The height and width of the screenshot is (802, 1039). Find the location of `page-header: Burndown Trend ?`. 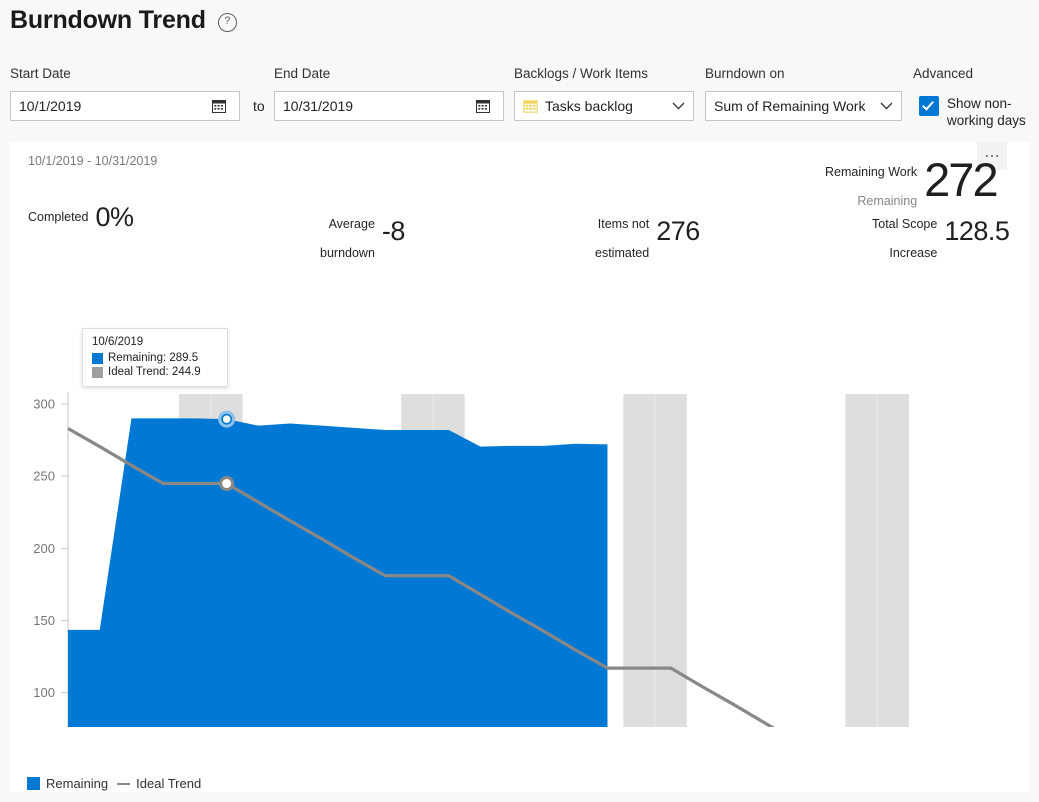

page-header: Burndown Trend ? is located at coordinates (123, 20).